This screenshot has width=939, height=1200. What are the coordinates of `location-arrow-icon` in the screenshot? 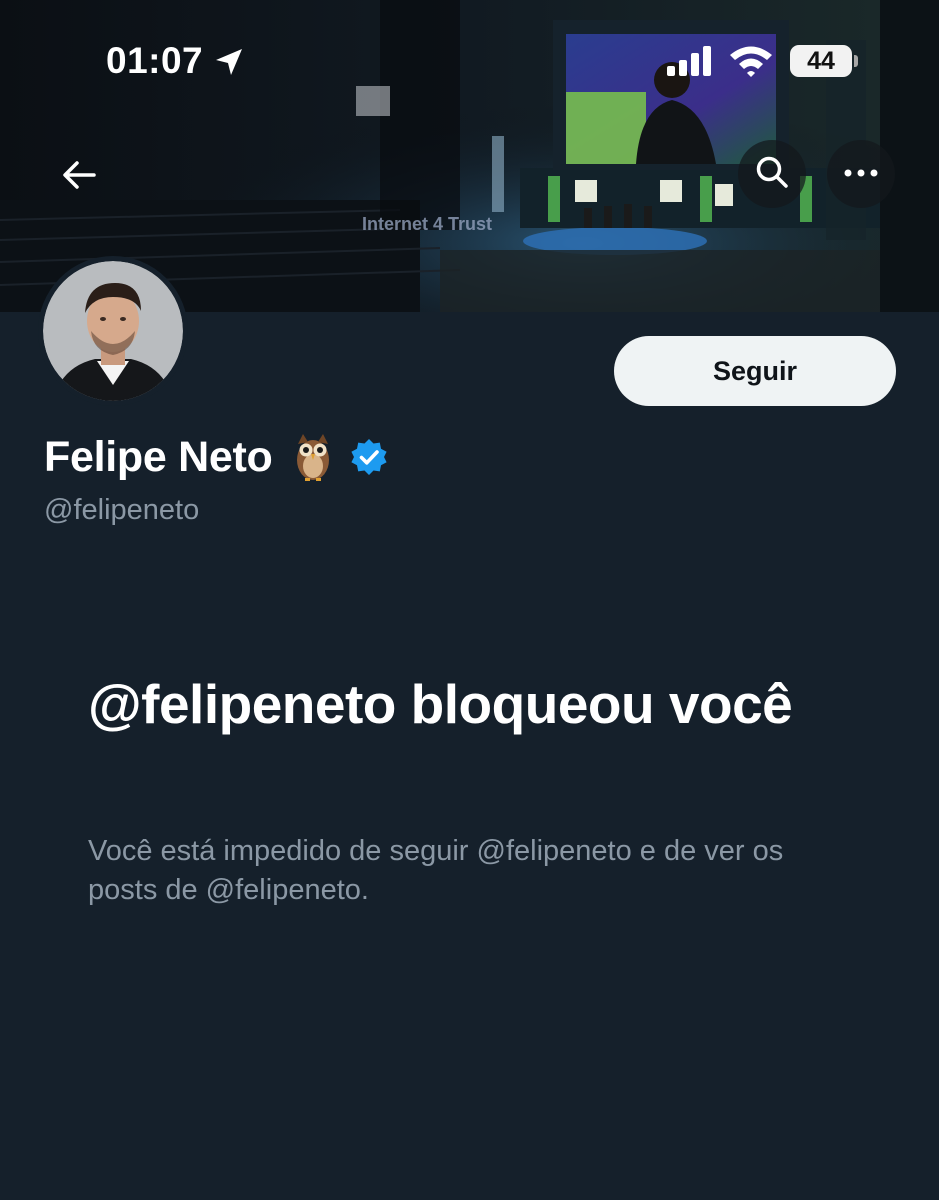 It's located at (229, 64).